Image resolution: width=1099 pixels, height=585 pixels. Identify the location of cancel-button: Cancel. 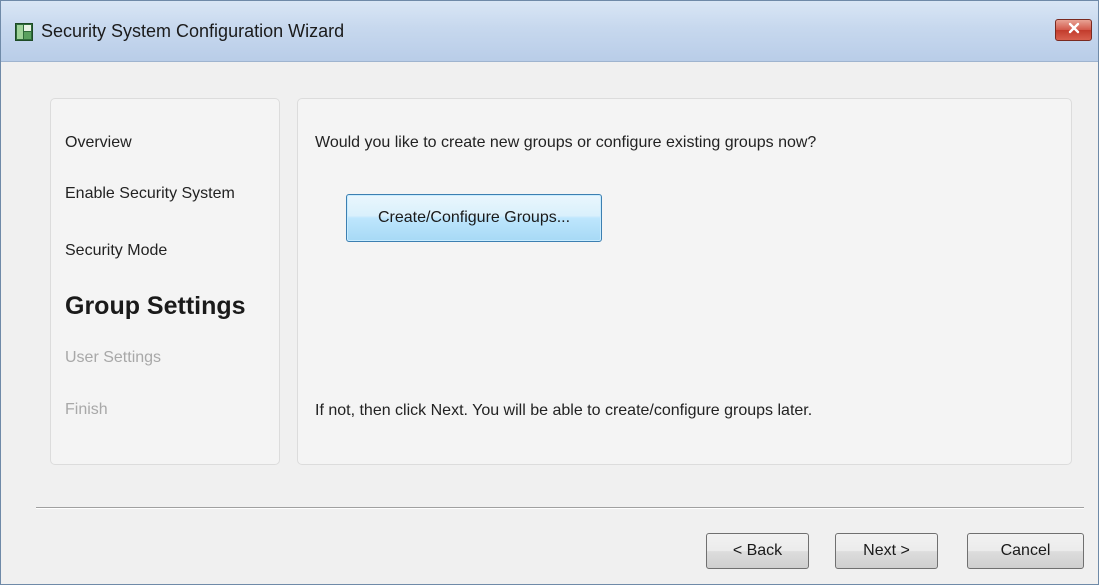
(1025, 551).